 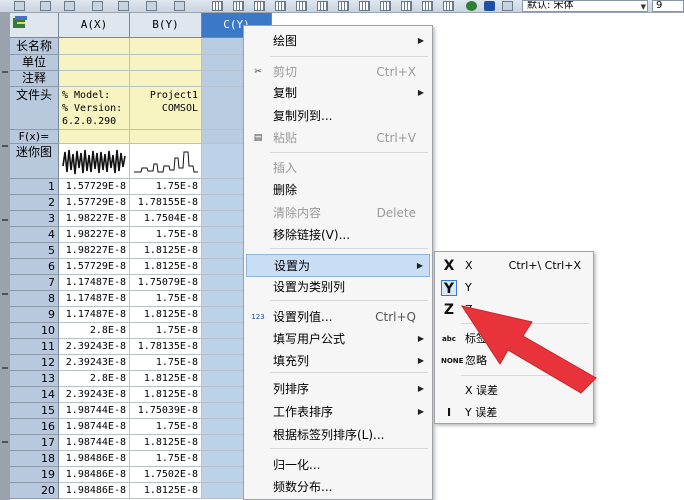 I want to click on cell-b: 1.7504E-8, so click(x=166, y=219).